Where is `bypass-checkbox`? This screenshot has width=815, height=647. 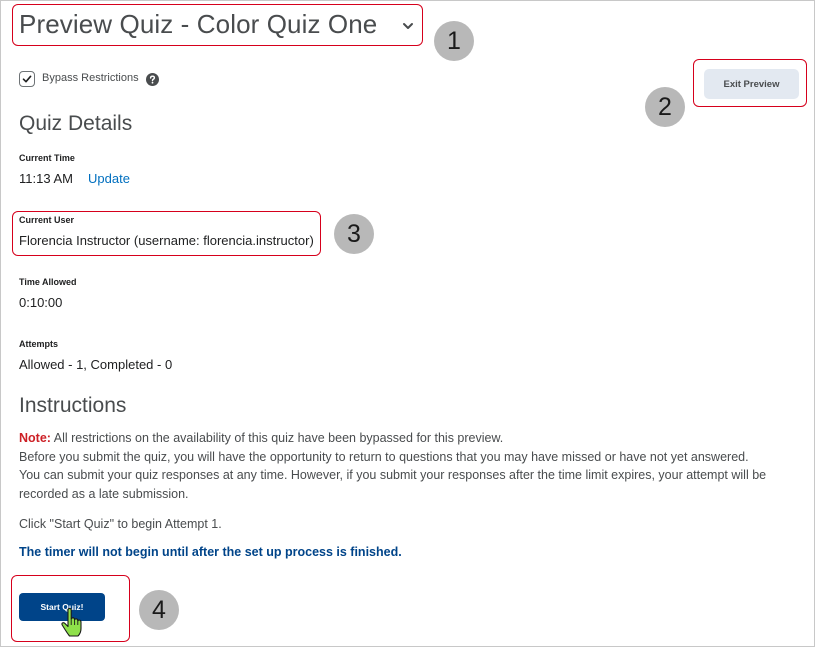 bypass-checkbox is located at coordinates (27, 79).